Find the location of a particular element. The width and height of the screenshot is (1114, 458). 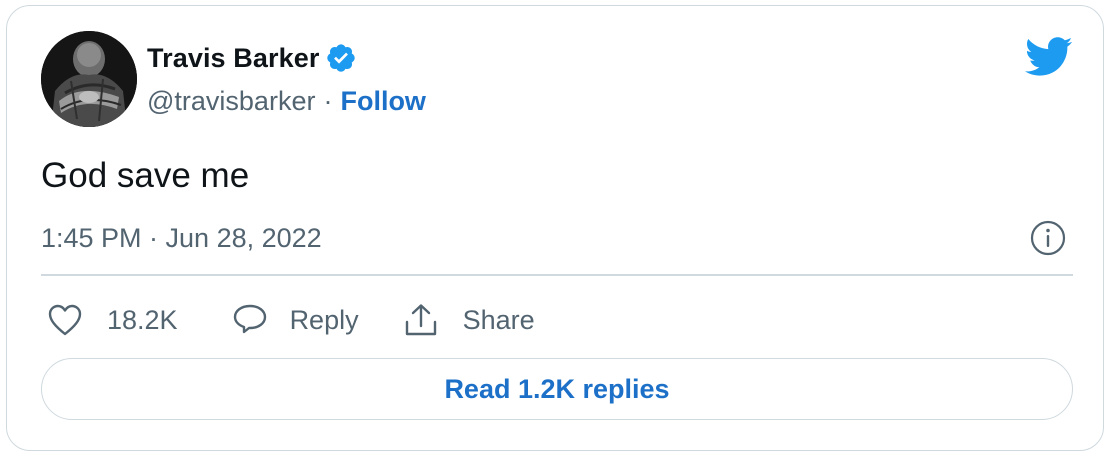

author-display-name: Travis Barker is located at coordinates (233, 58).